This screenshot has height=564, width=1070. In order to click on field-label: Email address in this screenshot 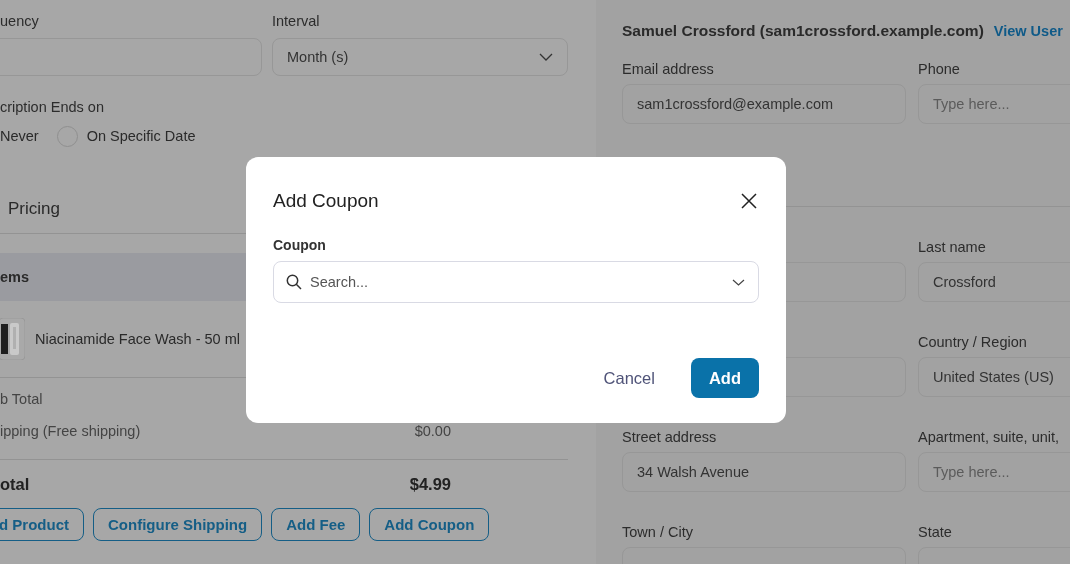, I will do `click(668, 69)`.